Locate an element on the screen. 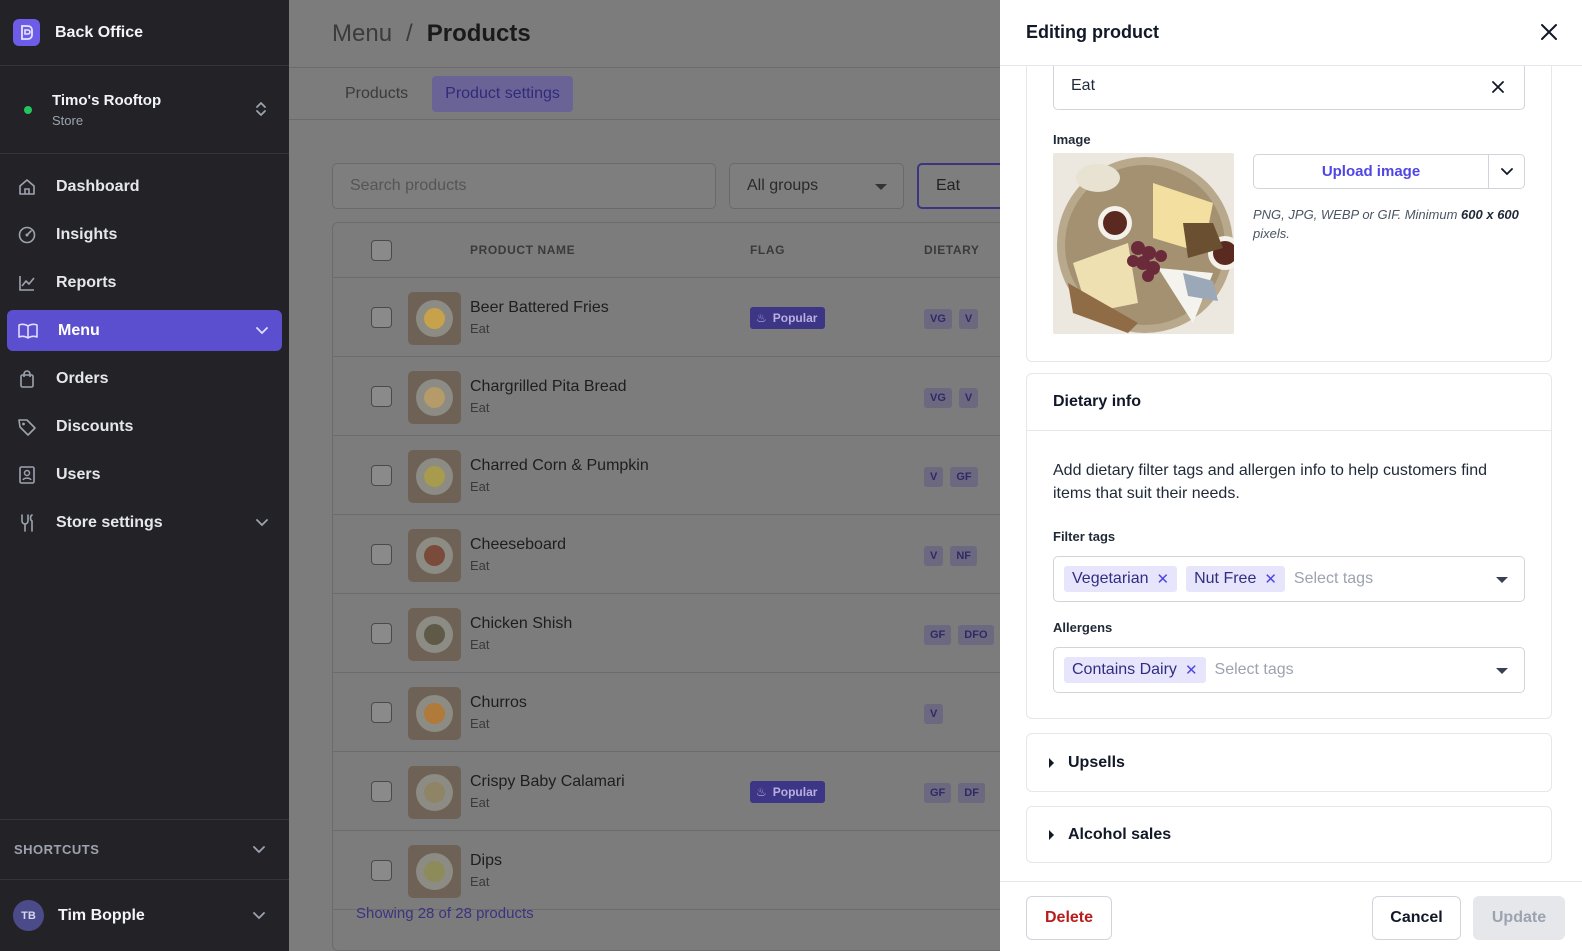 Image resolution: width=1582 pixels, height=951 pixels. select-all-checkbox is located at coordinates (381, 250).